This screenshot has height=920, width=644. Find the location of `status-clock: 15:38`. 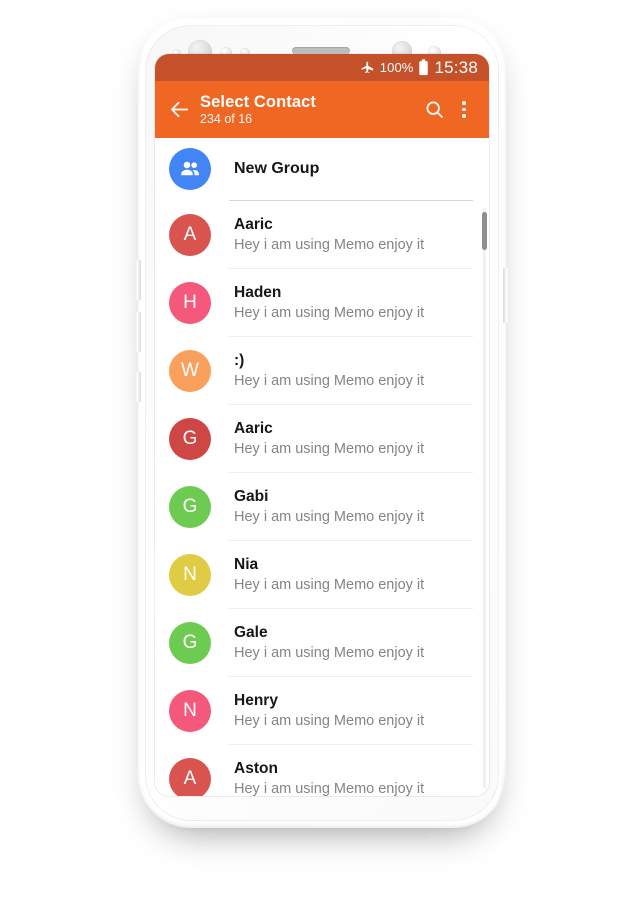

status-clock: 15:38 is located at coordinates (456, 67).